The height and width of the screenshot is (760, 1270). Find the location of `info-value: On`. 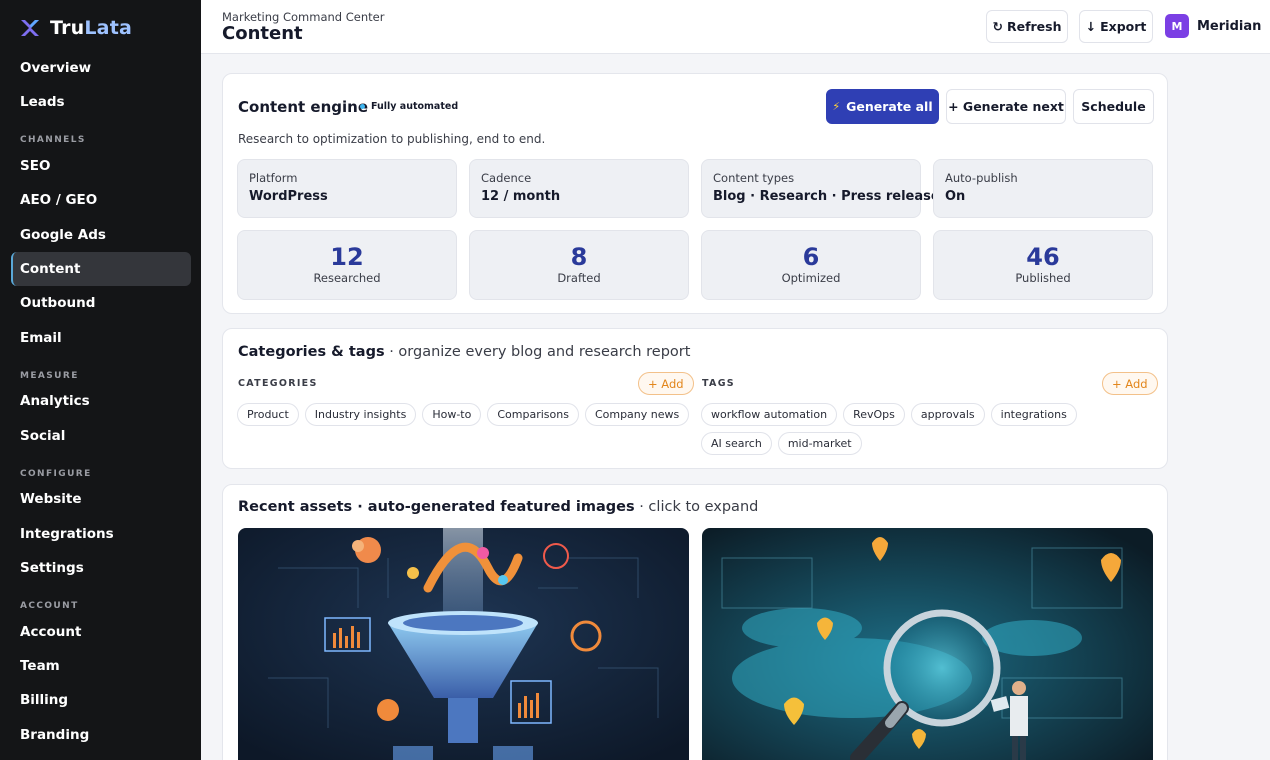

info-value: On is located at coordinates (955, 196).